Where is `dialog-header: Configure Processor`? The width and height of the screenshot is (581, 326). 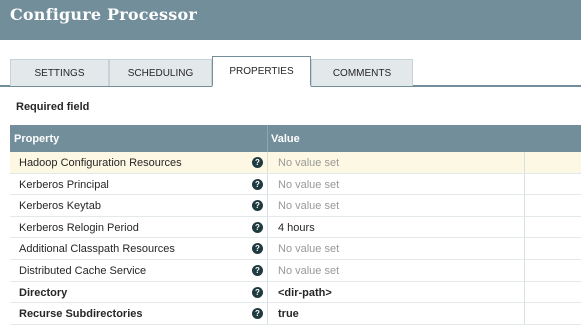
dialog-header: Configure Processor is located at coordinates (290, 20).